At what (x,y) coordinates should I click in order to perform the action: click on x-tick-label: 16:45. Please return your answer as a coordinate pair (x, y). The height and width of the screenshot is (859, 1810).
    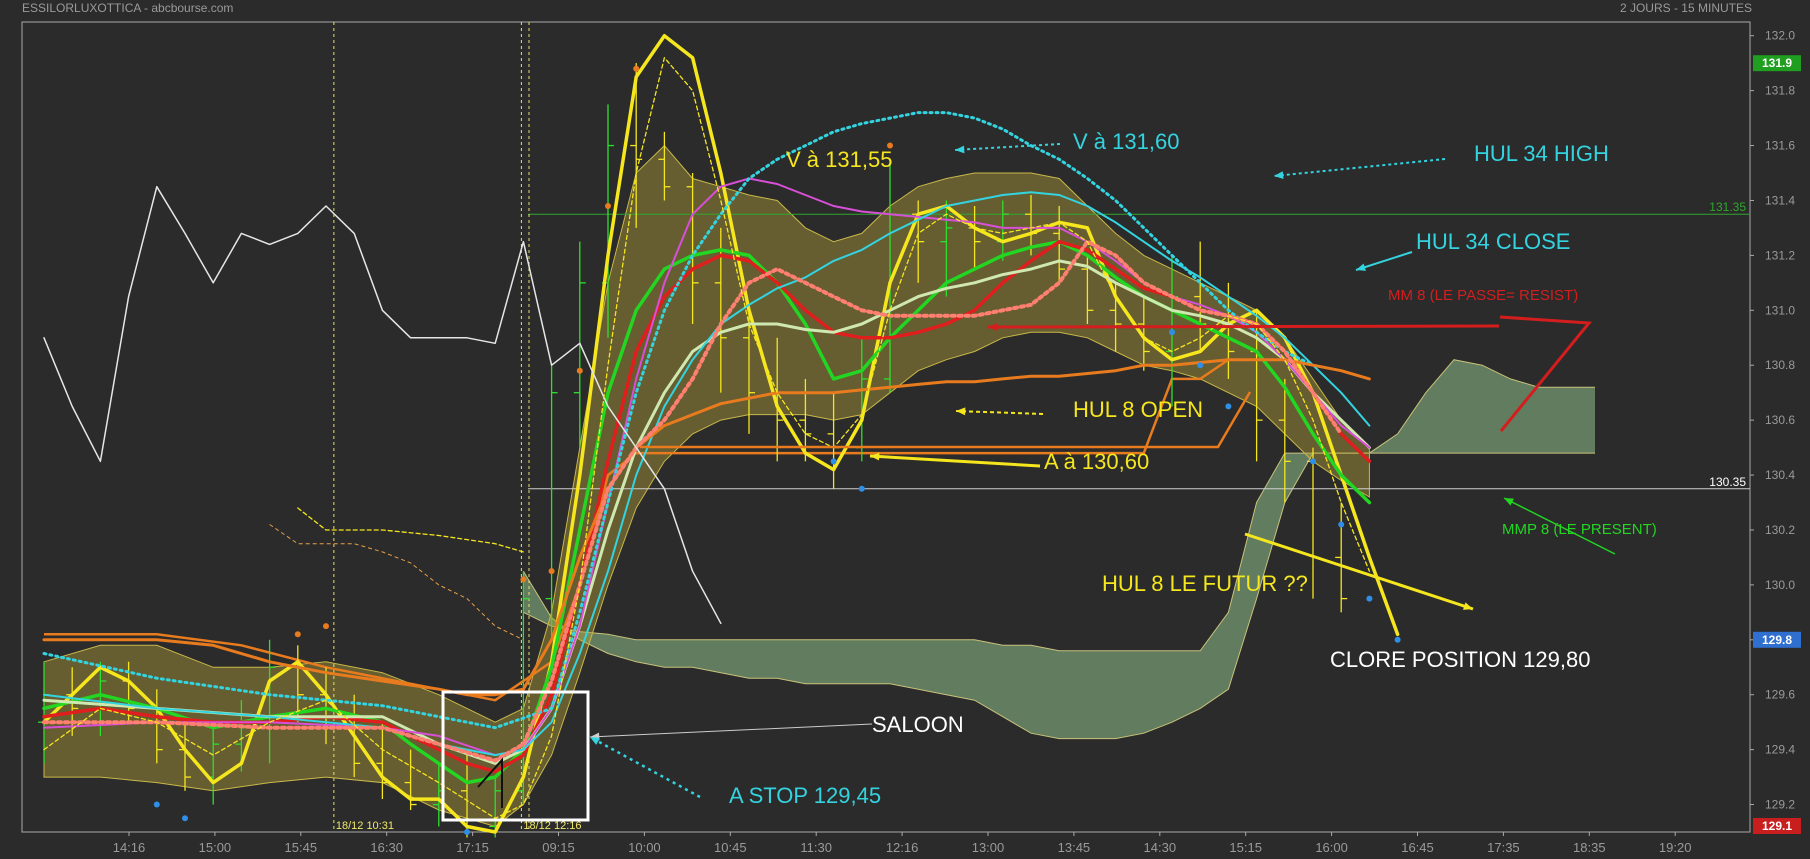
    Looking at the image, I should click on (1417, 847).